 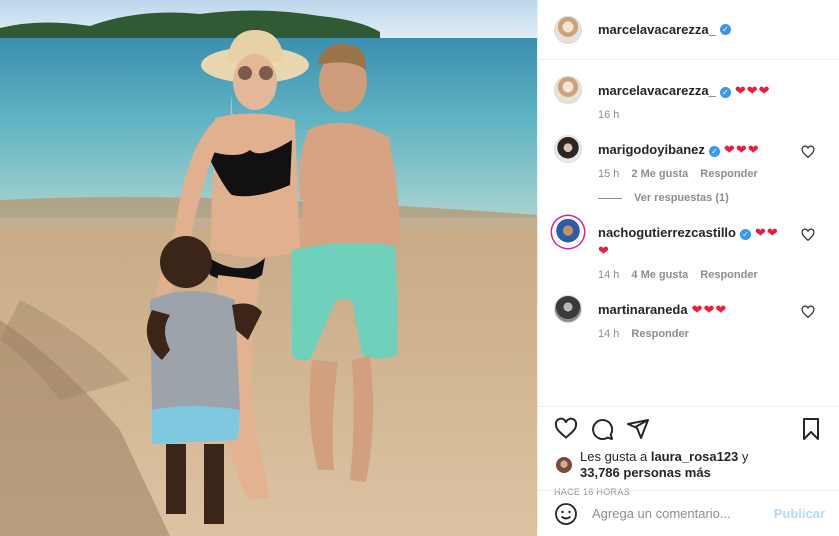 What do you see at coordinates (743, 456) in the screenshot?
I see `likes-middle: y` at bounding box center [743, 456].